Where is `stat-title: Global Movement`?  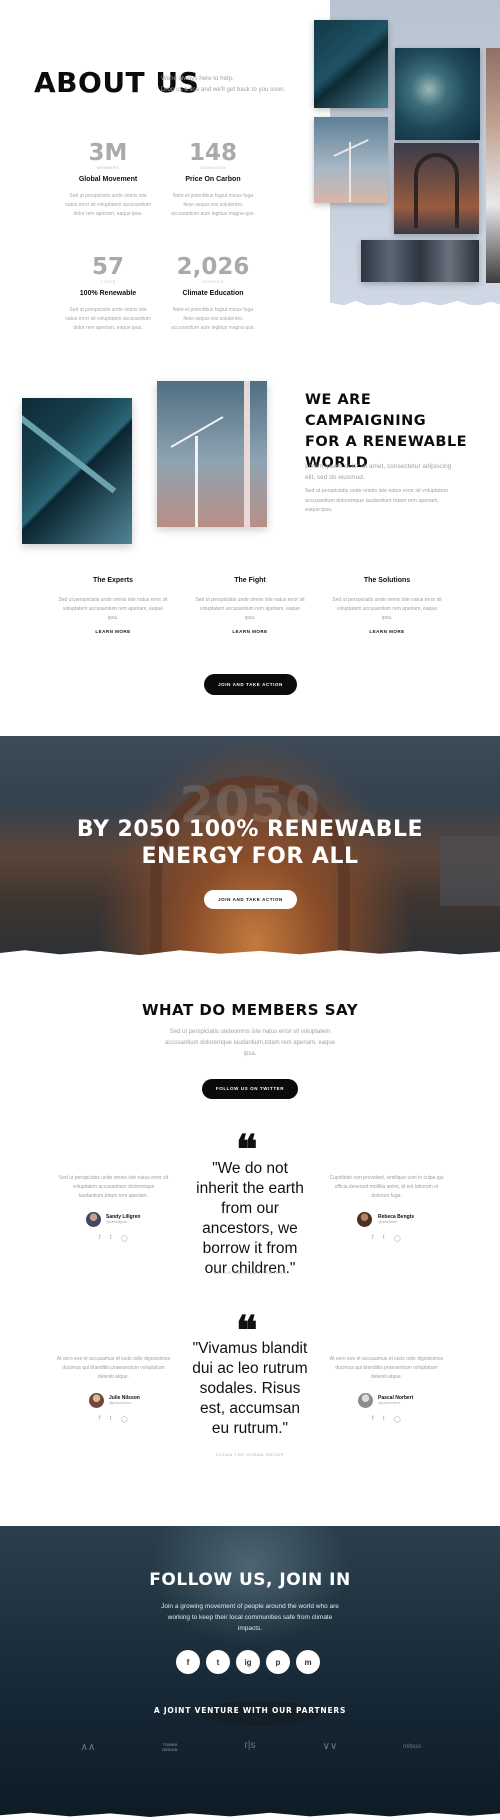
stat-title: Global Movement is located at coordinates (108, 179).